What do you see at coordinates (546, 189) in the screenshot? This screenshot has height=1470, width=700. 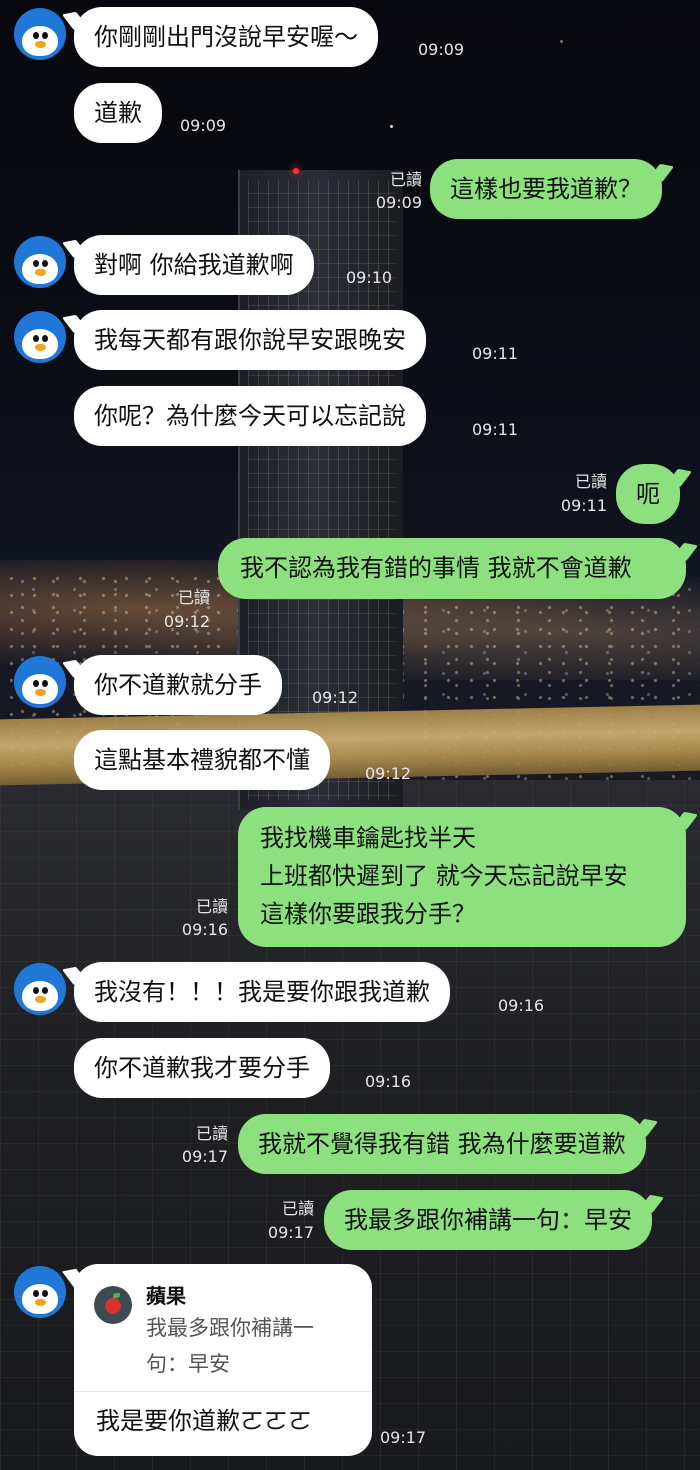 I see `message-bubble-outgoing: 這樣也要我道歉？` at bounding box center [546, 189].